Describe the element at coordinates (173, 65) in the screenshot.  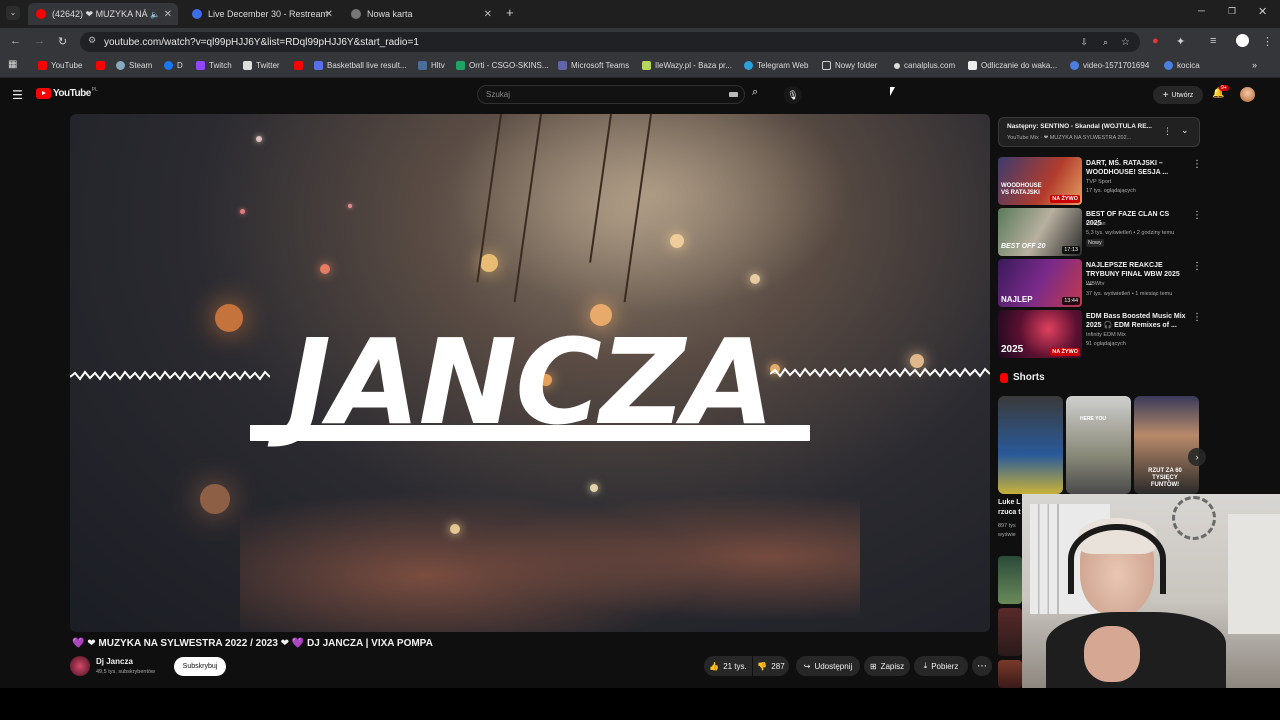
I see `bookmark-facebook: D` at that location.